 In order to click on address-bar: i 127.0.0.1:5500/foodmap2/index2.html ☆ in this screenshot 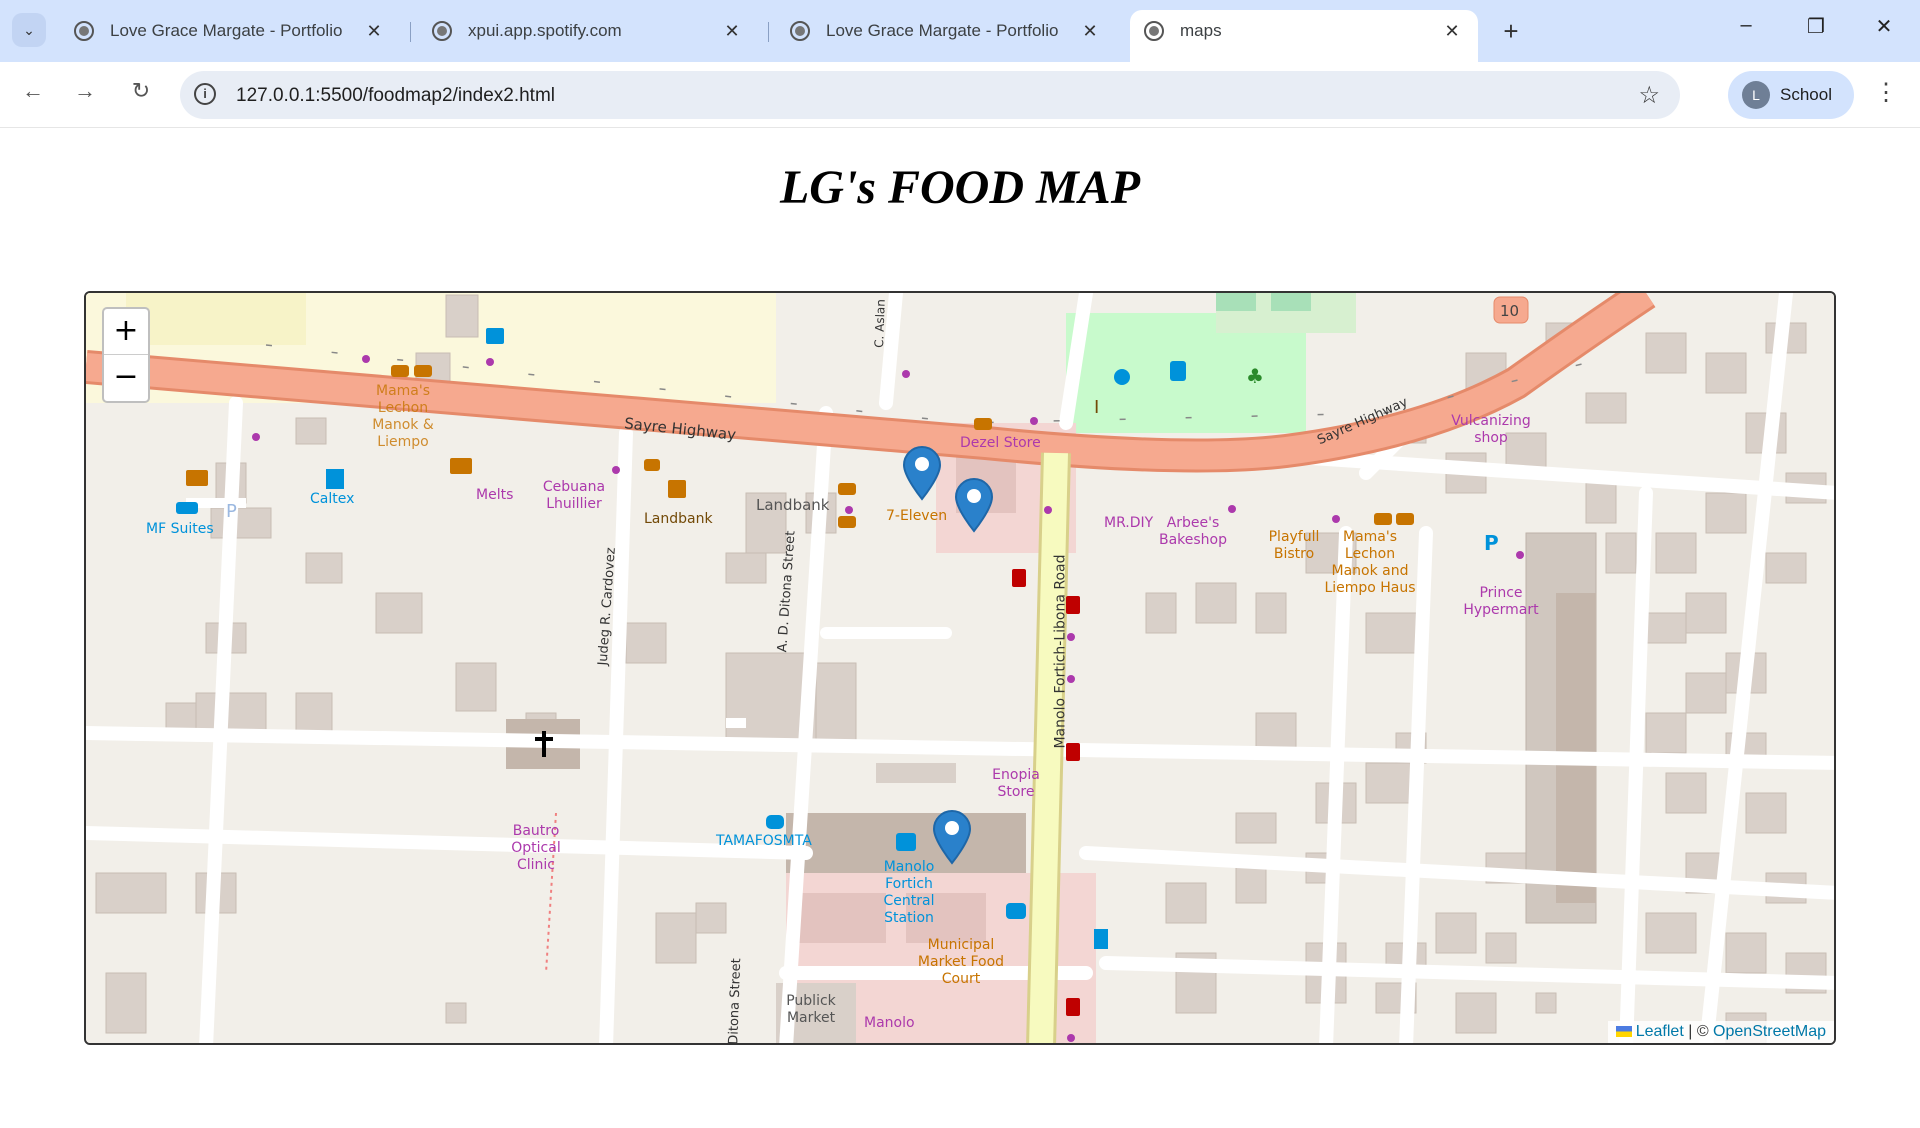, I will do `click(930, 95)`.